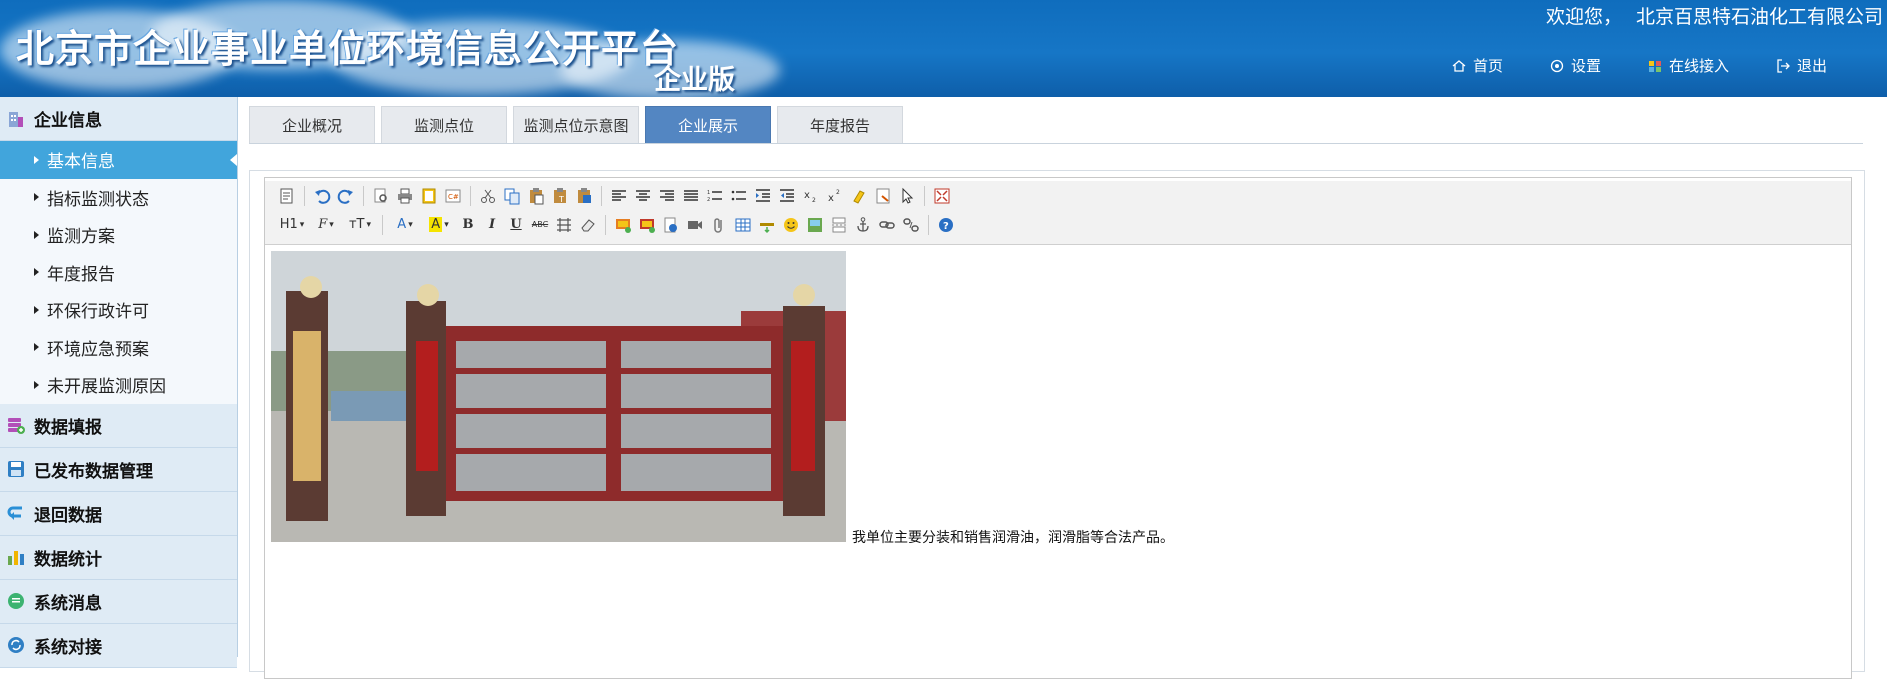  Describe the element at coordinates (763, 196) in the screenshot. I see `indent-icon` at that location.